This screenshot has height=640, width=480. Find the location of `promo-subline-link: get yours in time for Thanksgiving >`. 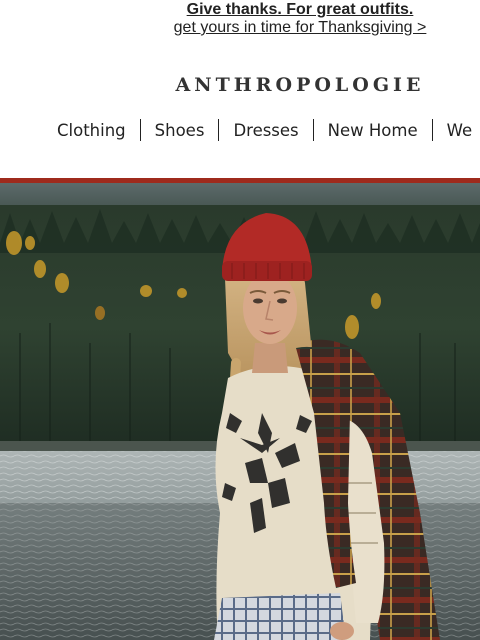

promo-subline-link: get yours in time for Thanksgiving > is located at coordinates (240, 28).